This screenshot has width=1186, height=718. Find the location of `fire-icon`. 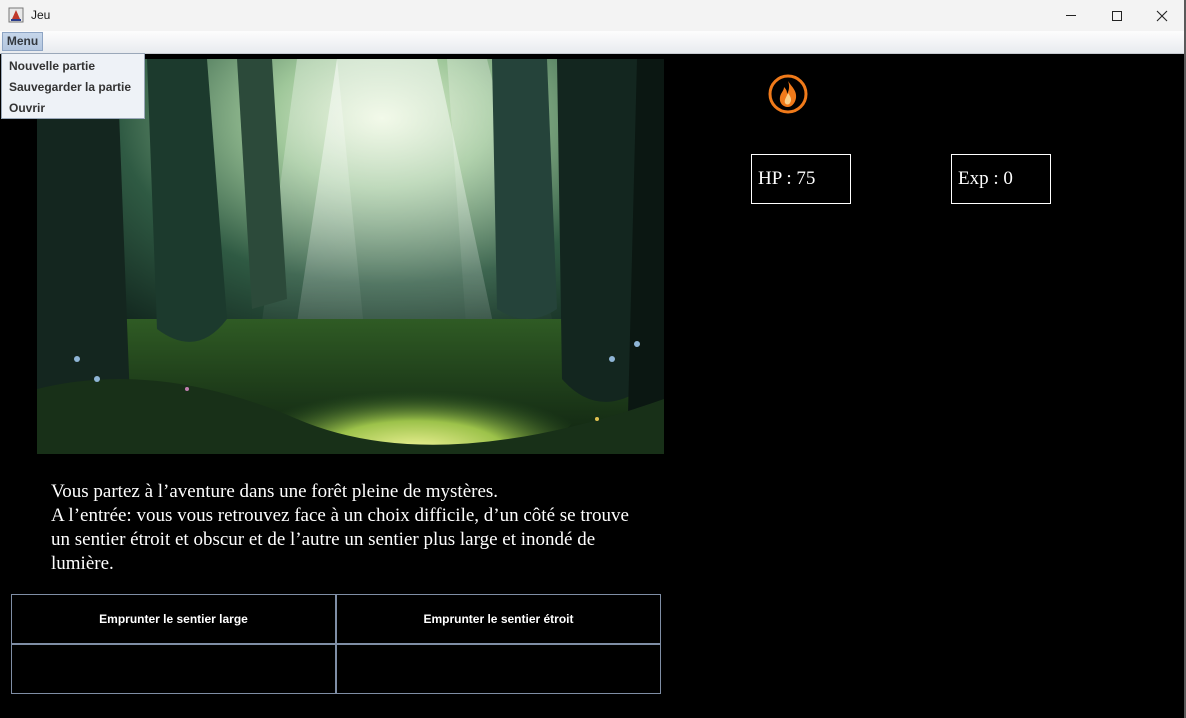

fire-icon is located at coordinates (788, 94).